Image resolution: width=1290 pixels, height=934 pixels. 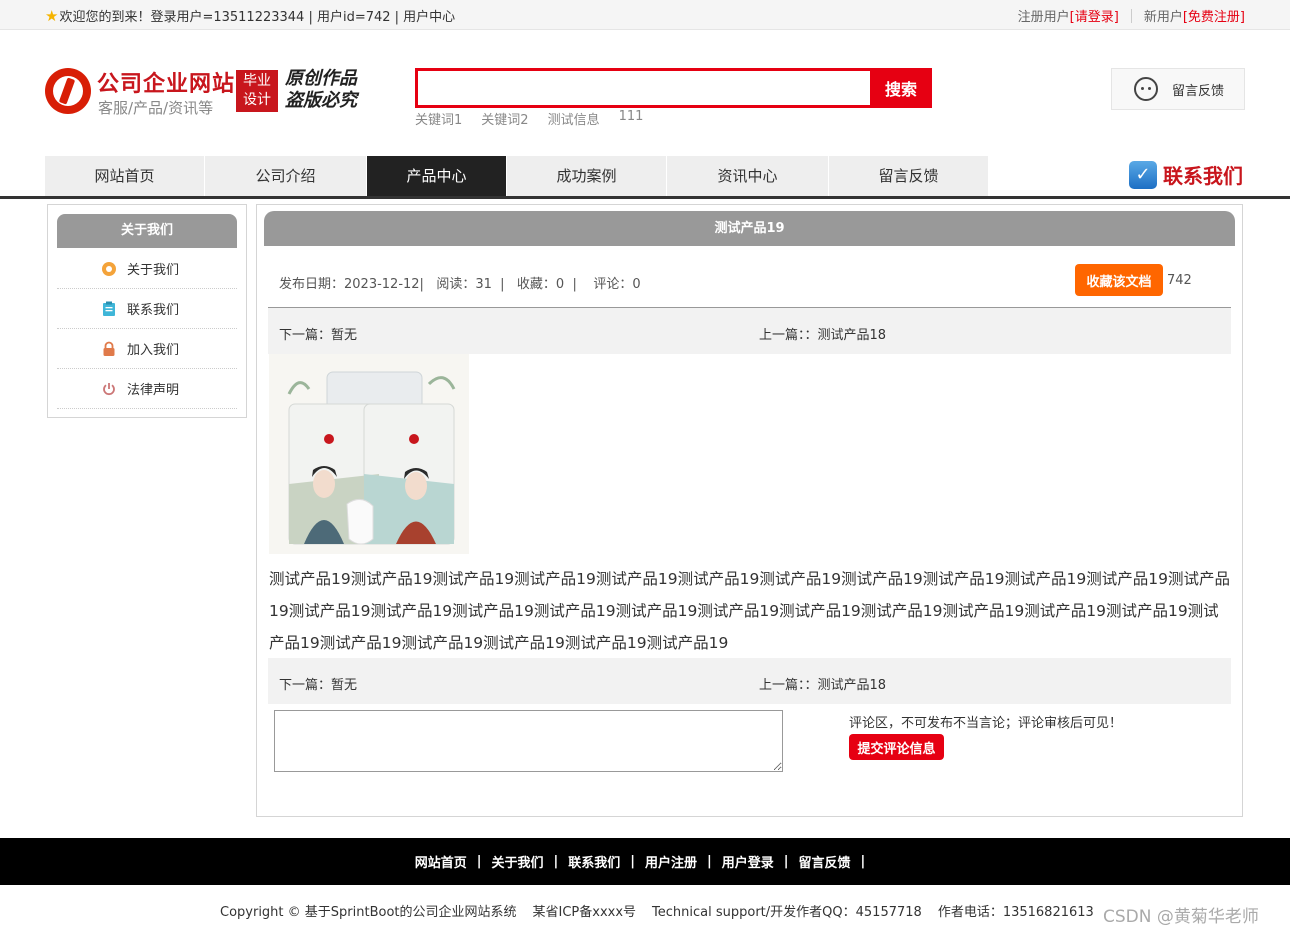 What do you see at coordinates (574, 118) in the screenshot?
I see `keyword-link: 测试信息` at bounding box center [574, 118].